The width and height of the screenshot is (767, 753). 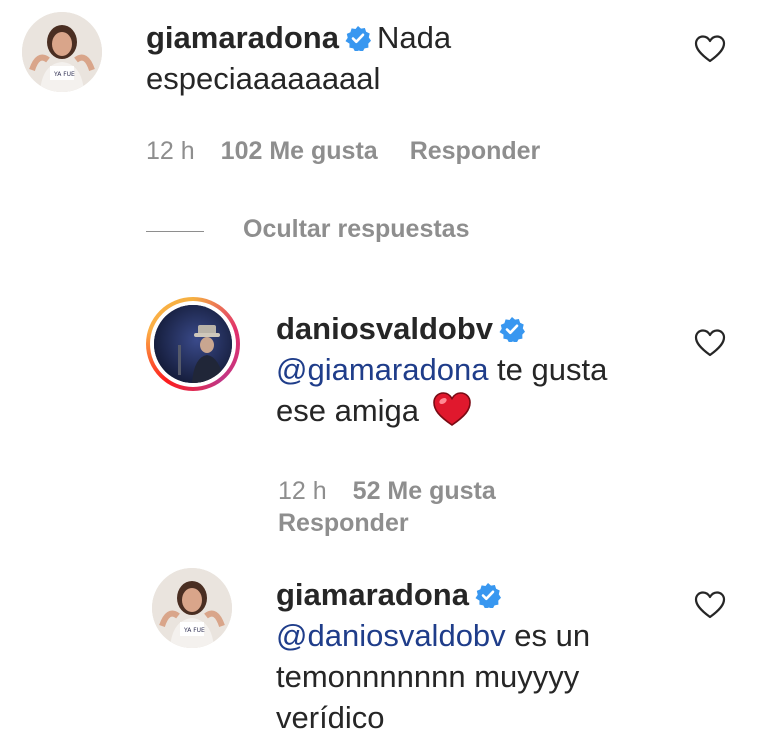 I want to click on comment-text: ese amiga, so click(x=348, y=410).